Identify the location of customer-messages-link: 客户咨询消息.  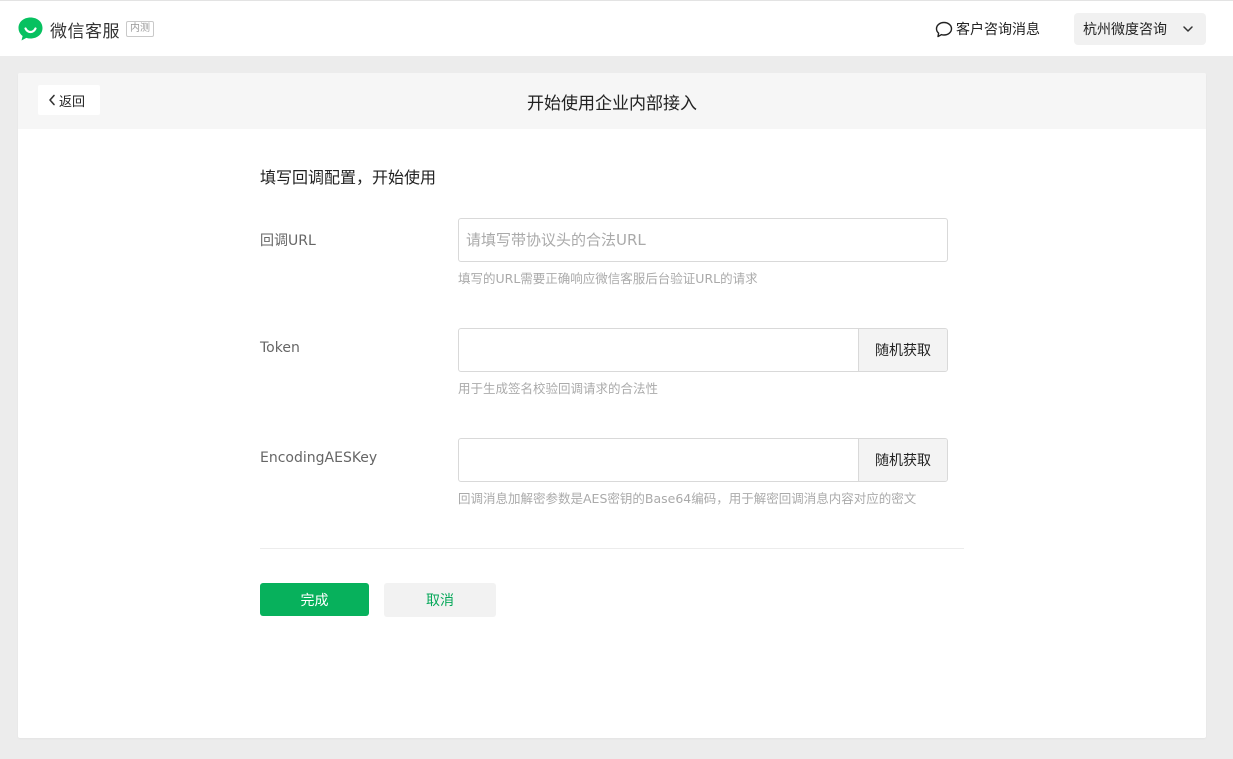
(987, 29).